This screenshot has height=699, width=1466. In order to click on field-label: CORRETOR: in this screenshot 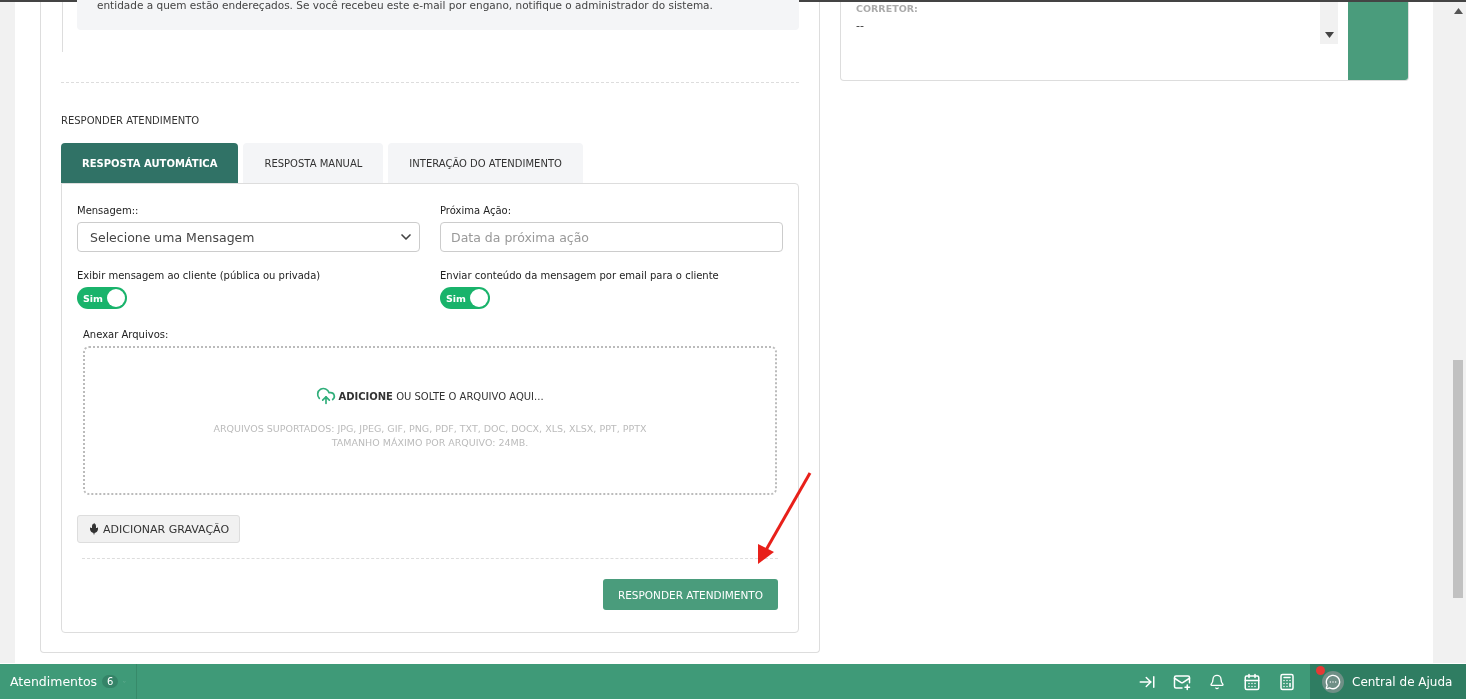, I will do `click(887, 8)`.